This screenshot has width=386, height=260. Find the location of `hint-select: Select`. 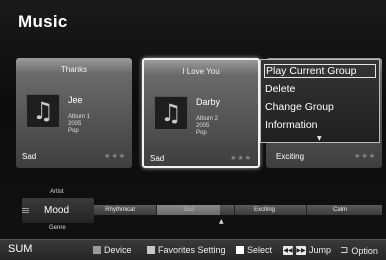

hint-select: Select is located at coordinates (254, 250).